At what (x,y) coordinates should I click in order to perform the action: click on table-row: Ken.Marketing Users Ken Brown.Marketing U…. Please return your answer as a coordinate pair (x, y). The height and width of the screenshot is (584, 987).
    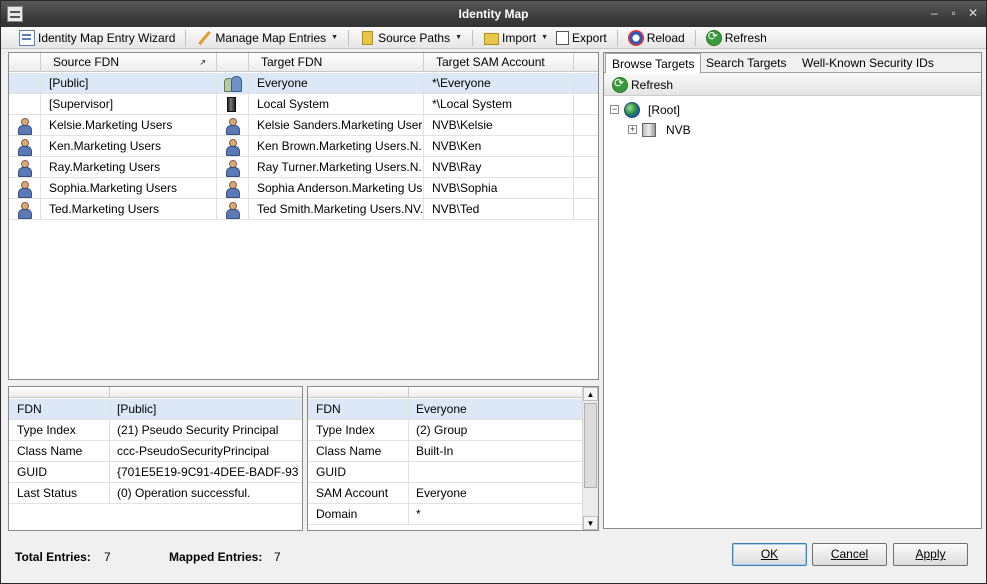
    Looking at the image, I should click on (303, 146).